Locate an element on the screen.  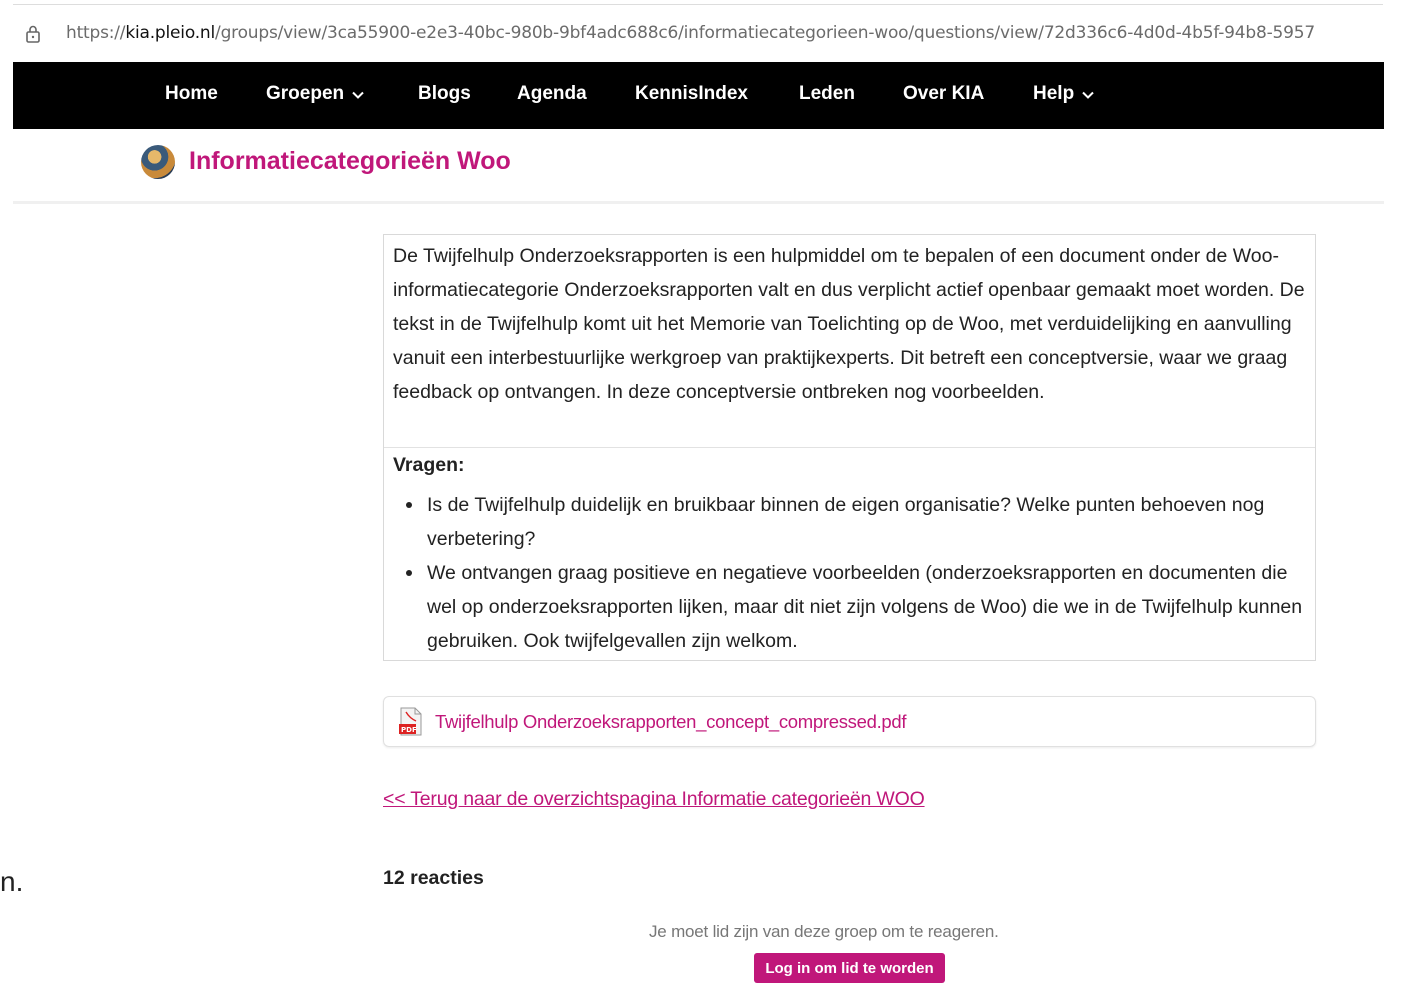
nav-item-home: Home is located at coordinates (191, 94).